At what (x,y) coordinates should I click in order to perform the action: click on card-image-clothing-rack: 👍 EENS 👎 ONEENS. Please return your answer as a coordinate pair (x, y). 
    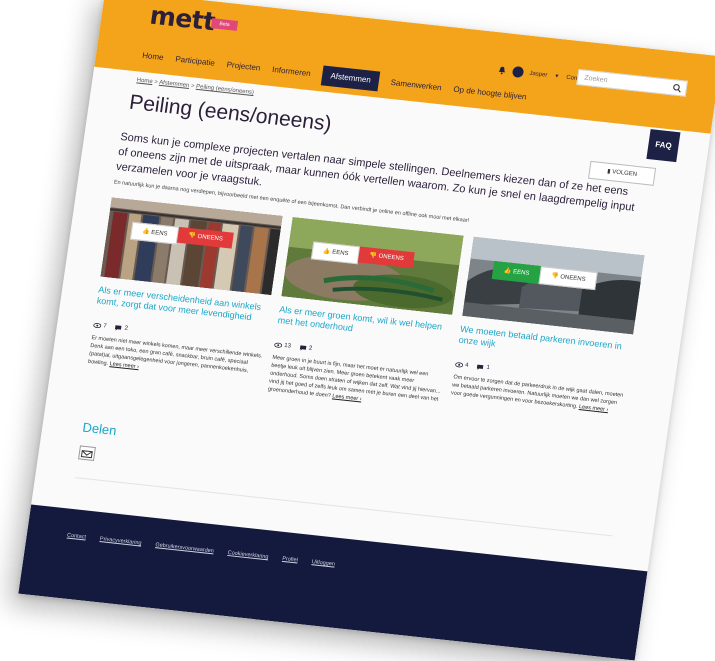
    Looking at the image, I should click on (191, 246).